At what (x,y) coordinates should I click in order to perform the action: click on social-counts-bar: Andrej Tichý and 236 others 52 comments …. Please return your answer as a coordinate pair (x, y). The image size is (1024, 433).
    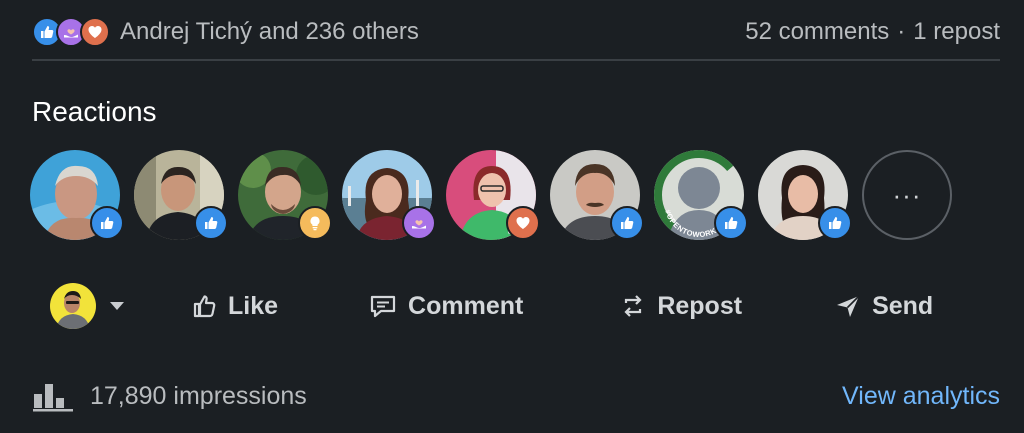
    Looking at the image, I should click on (516, 32).